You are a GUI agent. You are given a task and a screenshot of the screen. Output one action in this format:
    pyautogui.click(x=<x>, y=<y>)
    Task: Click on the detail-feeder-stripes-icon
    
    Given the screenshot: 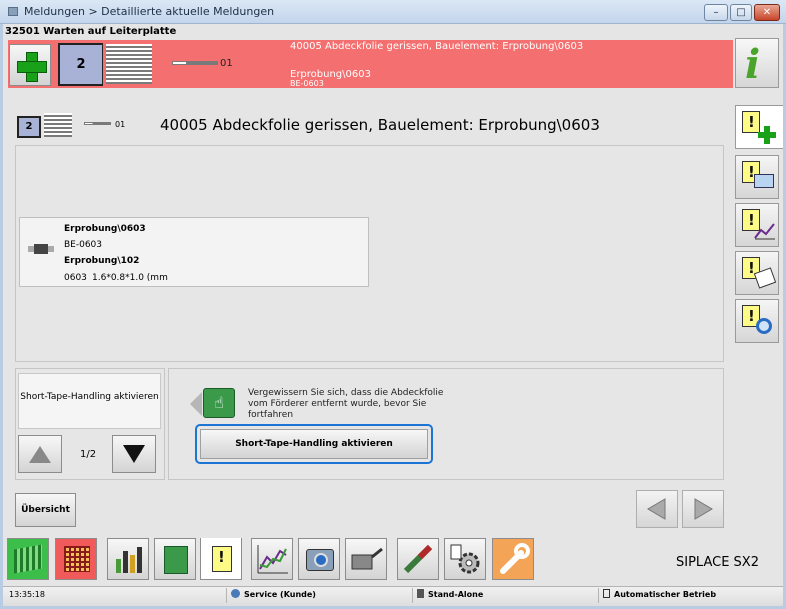 What is the action you would take?
    pyautogui.click(x=58, y=125)
    